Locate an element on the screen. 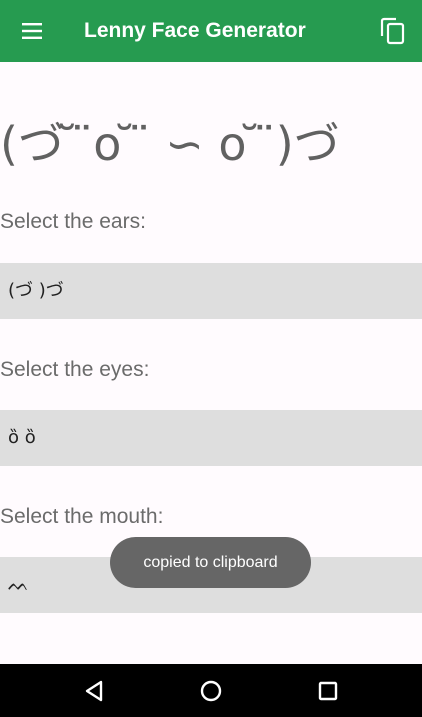 Image resolution: width=422 pixels, height=717 pixels. eyes-selector: ȍ ȍ is located at coordinates (211, 438).